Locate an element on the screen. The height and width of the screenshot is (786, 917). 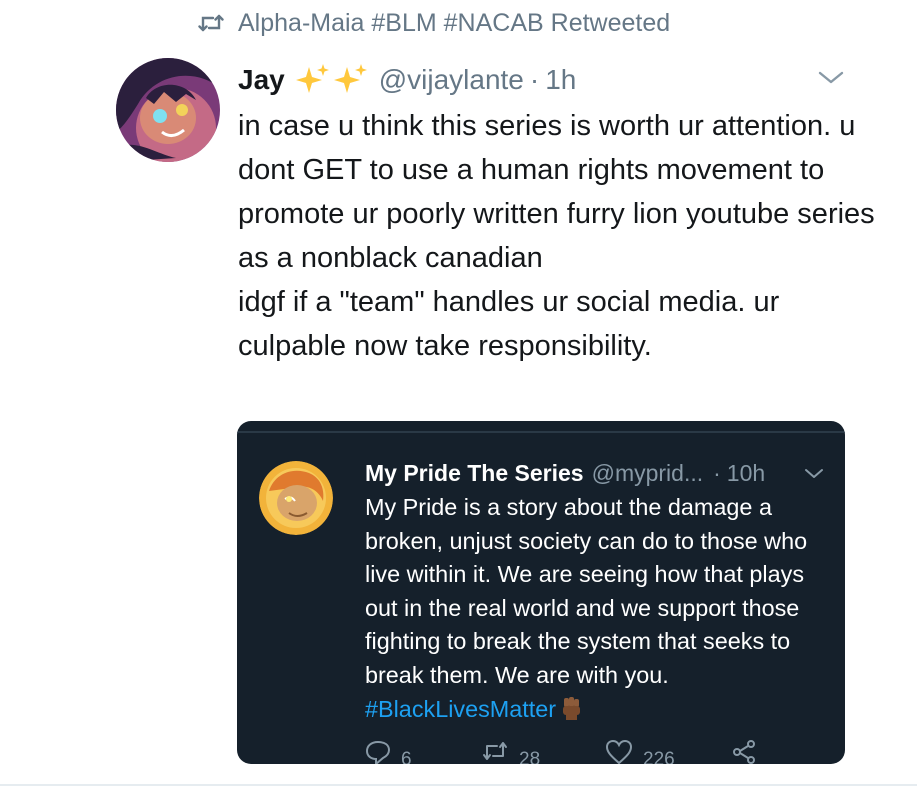
tweet-header: Jay @vijaylante · 1h is located at coordinates (407, 80).